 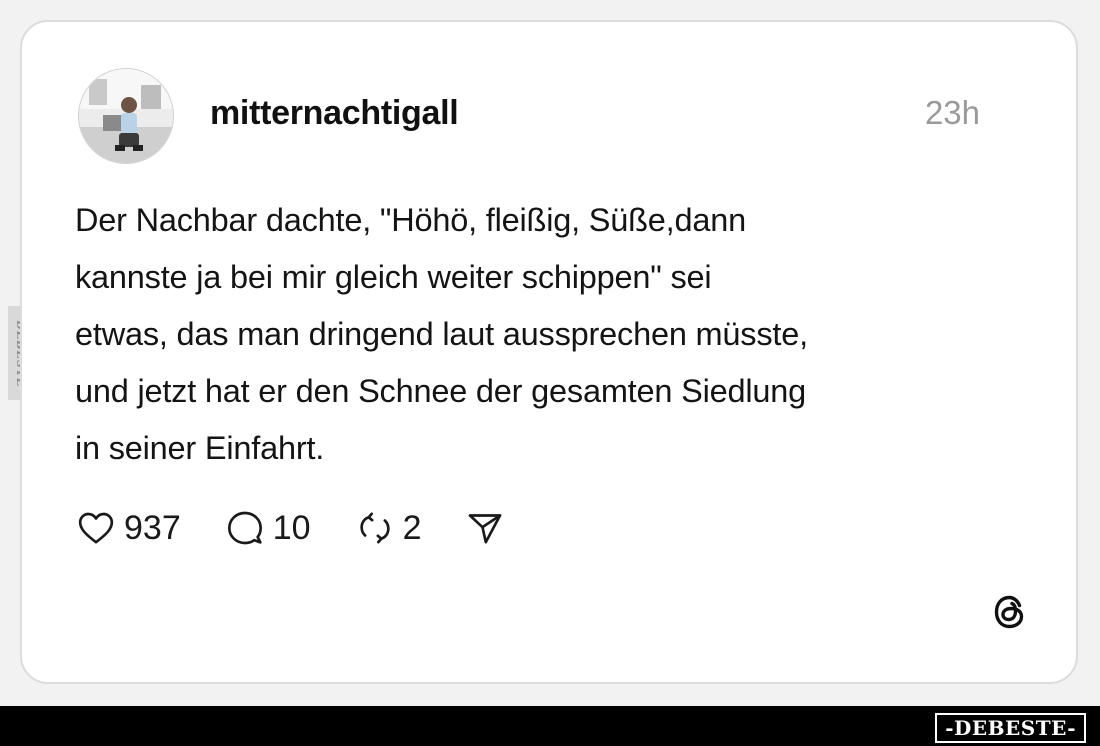 I want to click on comment-count: 10, so click(x=291, y=527).